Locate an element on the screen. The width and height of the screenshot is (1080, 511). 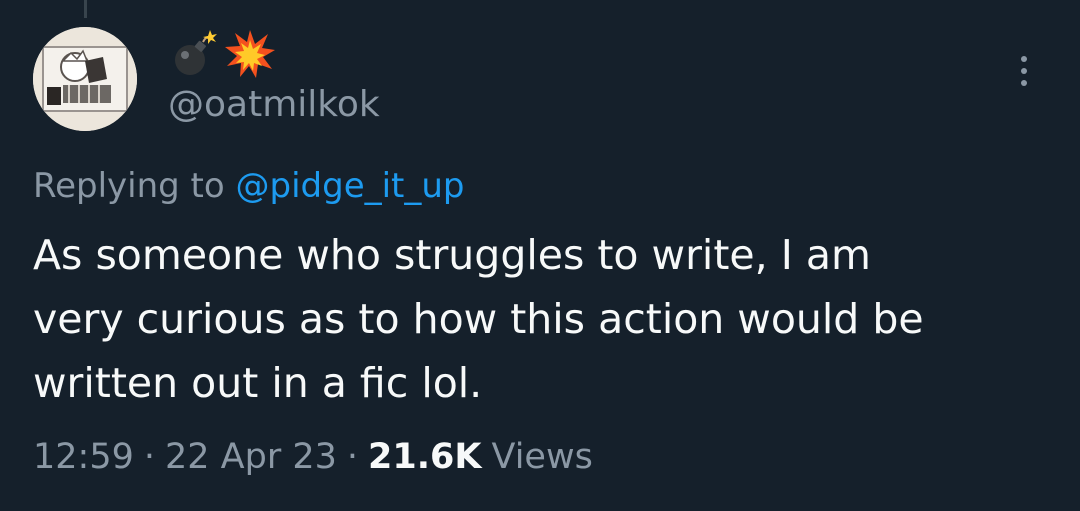
display-name is located at coordinates (222, 54).